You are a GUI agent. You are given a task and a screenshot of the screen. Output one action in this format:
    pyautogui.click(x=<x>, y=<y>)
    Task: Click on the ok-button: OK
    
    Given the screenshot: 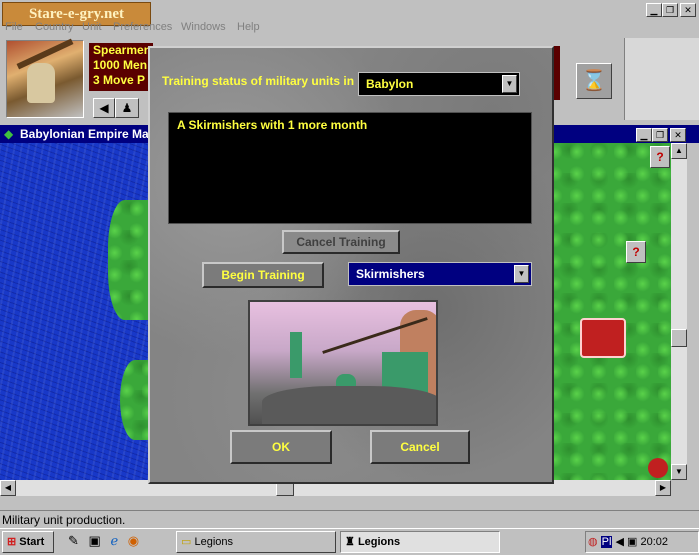 What is the action you would take?
    pyautogui.click(x=281, y=447)
    